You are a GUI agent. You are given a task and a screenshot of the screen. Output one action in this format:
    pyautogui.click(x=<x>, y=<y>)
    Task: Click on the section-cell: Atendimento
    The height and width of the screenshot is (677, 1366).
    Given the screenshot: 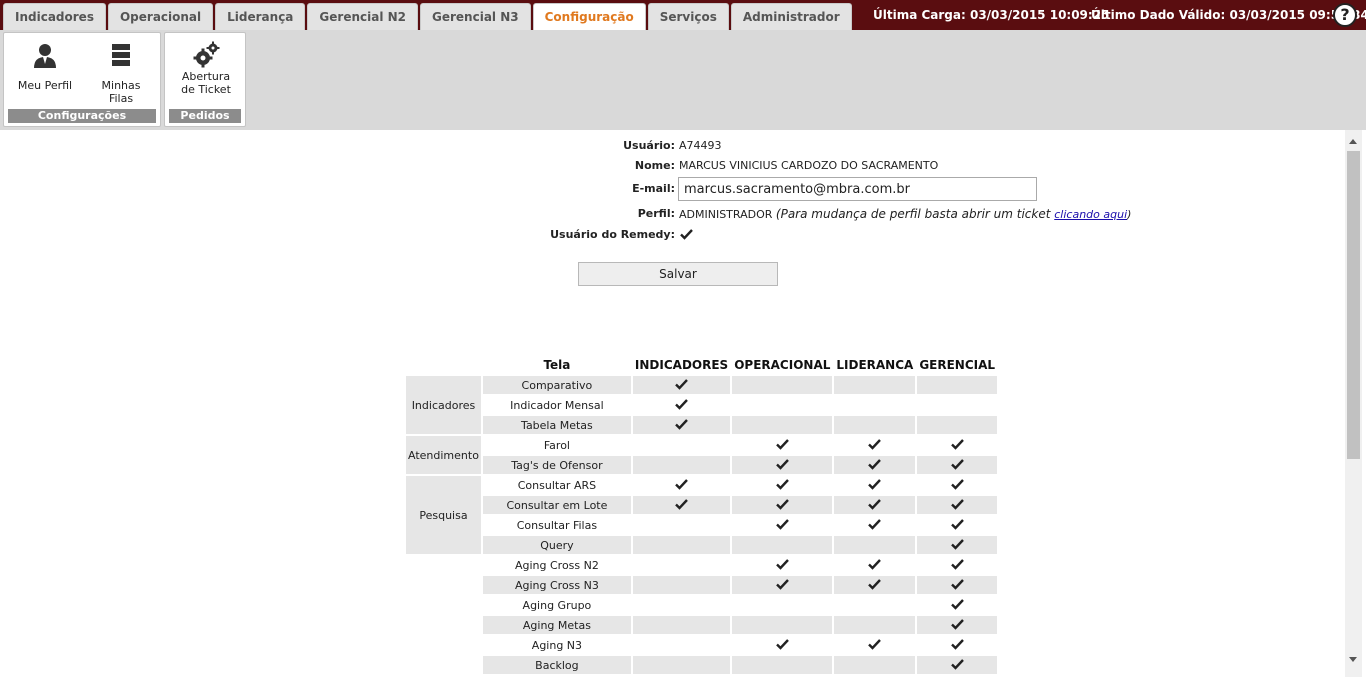 What is the action you would take?
    pyautogui.click(x=443, y=455)
    